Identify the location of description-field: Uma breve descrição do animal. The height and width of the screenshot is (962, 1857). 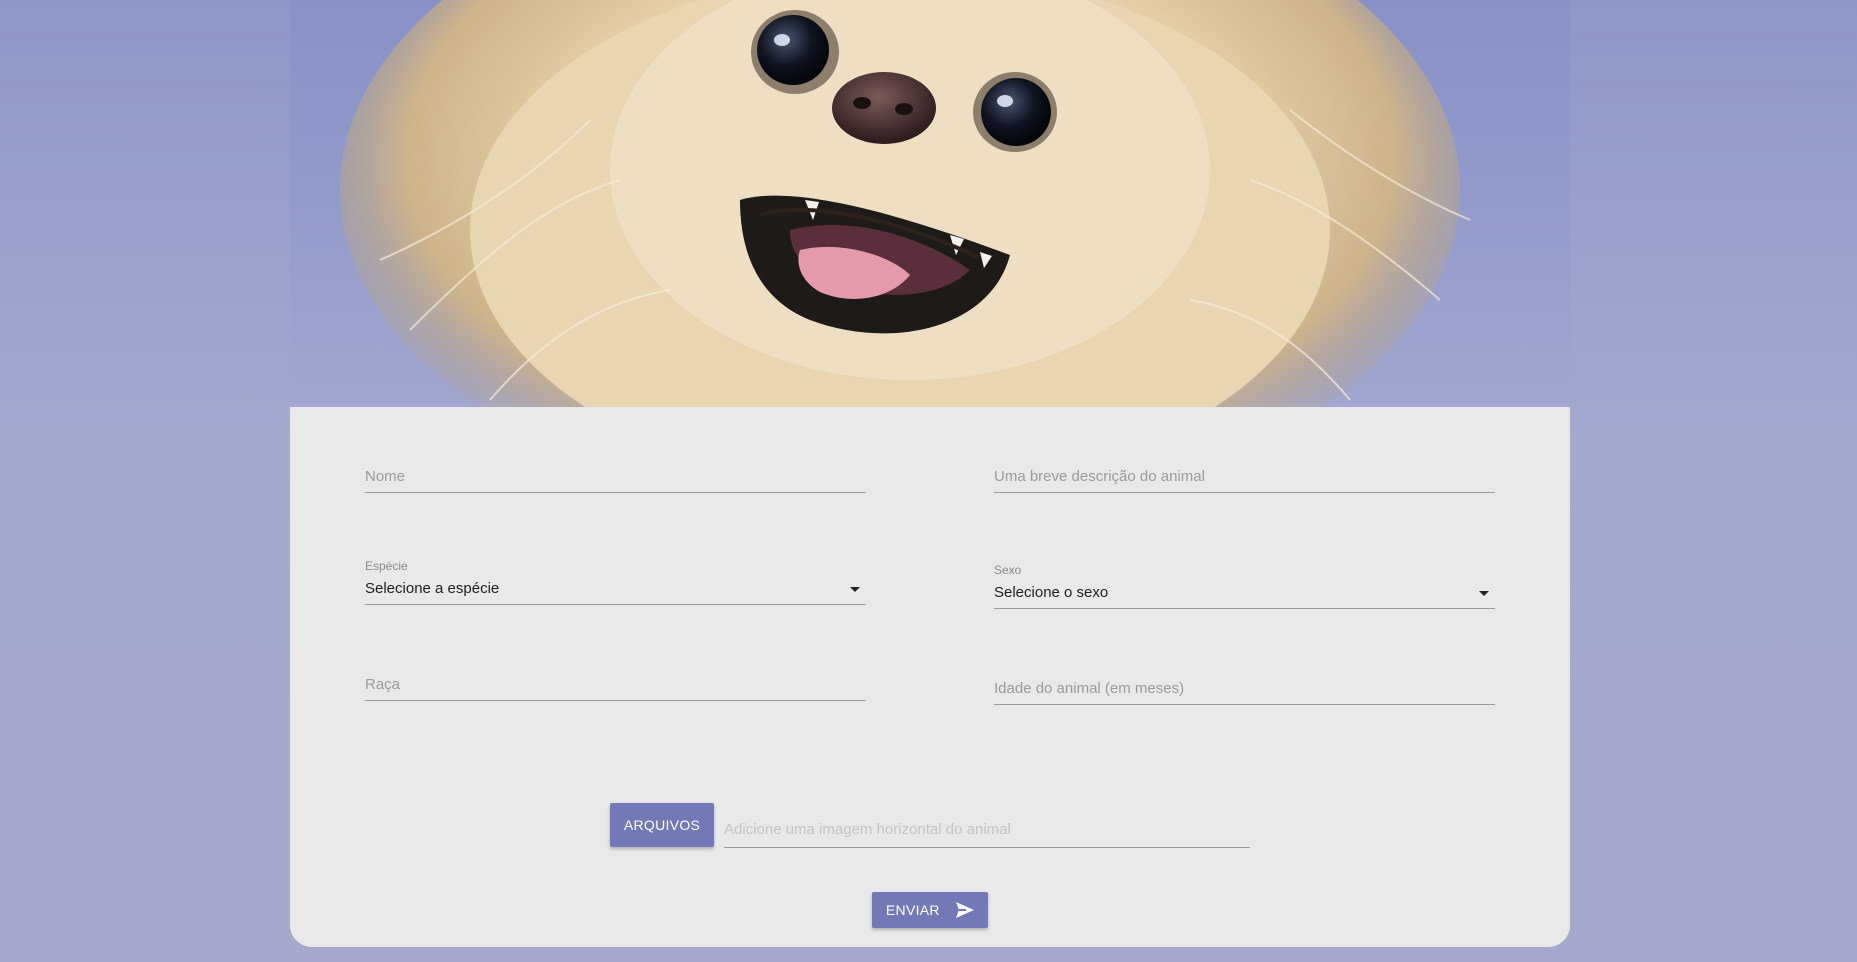
(1244, 477).